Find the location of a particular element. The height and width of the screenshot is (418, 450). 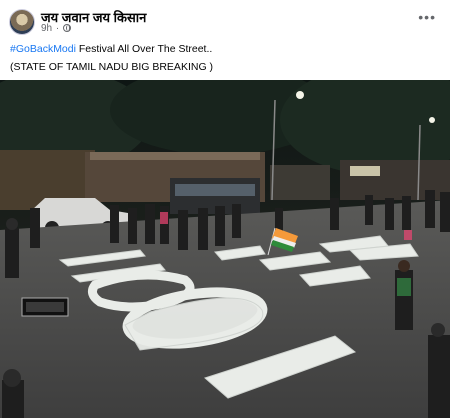

more-options-icon: ••• is located at coordinates (427, 17).